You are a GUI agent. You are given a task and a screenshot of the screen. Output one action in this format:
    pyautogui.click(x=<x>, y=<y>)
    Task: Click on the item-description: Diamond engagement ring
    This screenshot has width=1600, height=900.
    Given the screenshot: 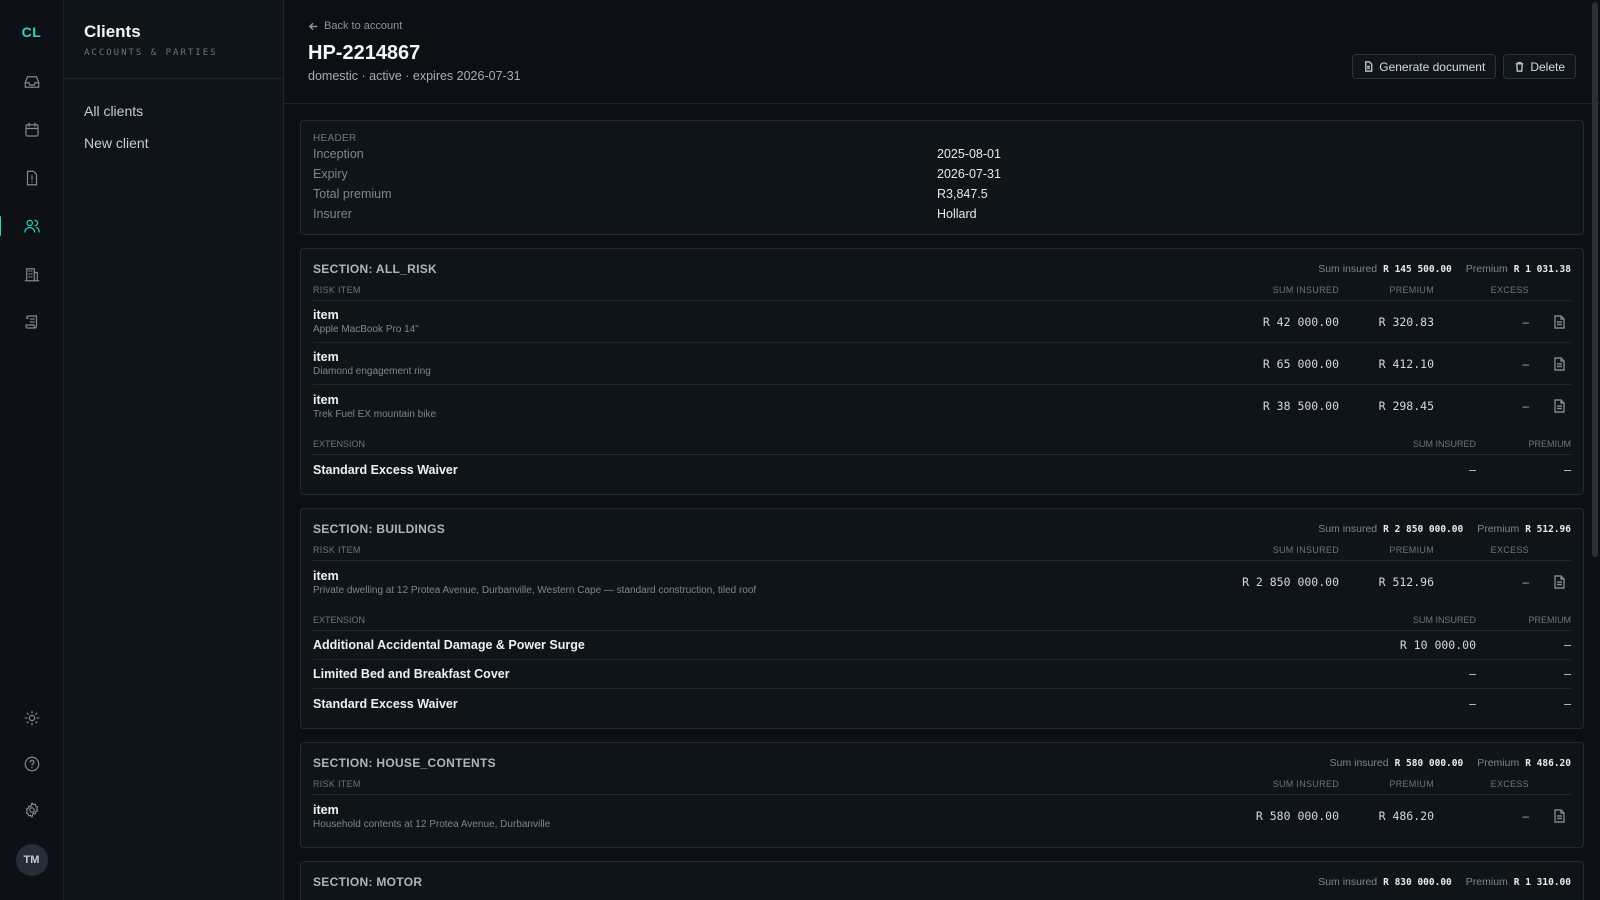 What is the action you would take?
    pyautogui.click(x=372, y=371)
    